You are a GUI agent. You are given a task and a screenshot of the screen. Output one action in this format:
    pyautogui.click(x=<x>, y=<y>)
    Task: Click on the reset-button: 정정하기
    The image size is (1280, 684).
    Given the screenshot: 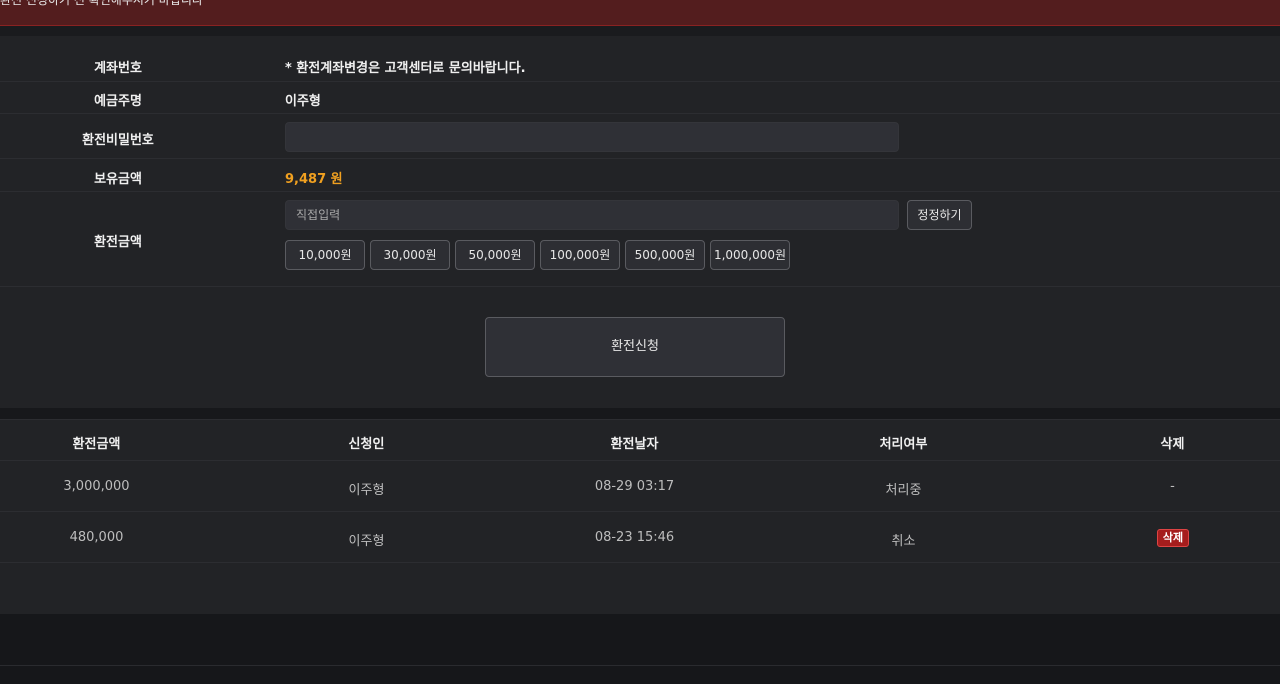 What is the action you would take?
    pyautogui.click(x=939, y=215)
    